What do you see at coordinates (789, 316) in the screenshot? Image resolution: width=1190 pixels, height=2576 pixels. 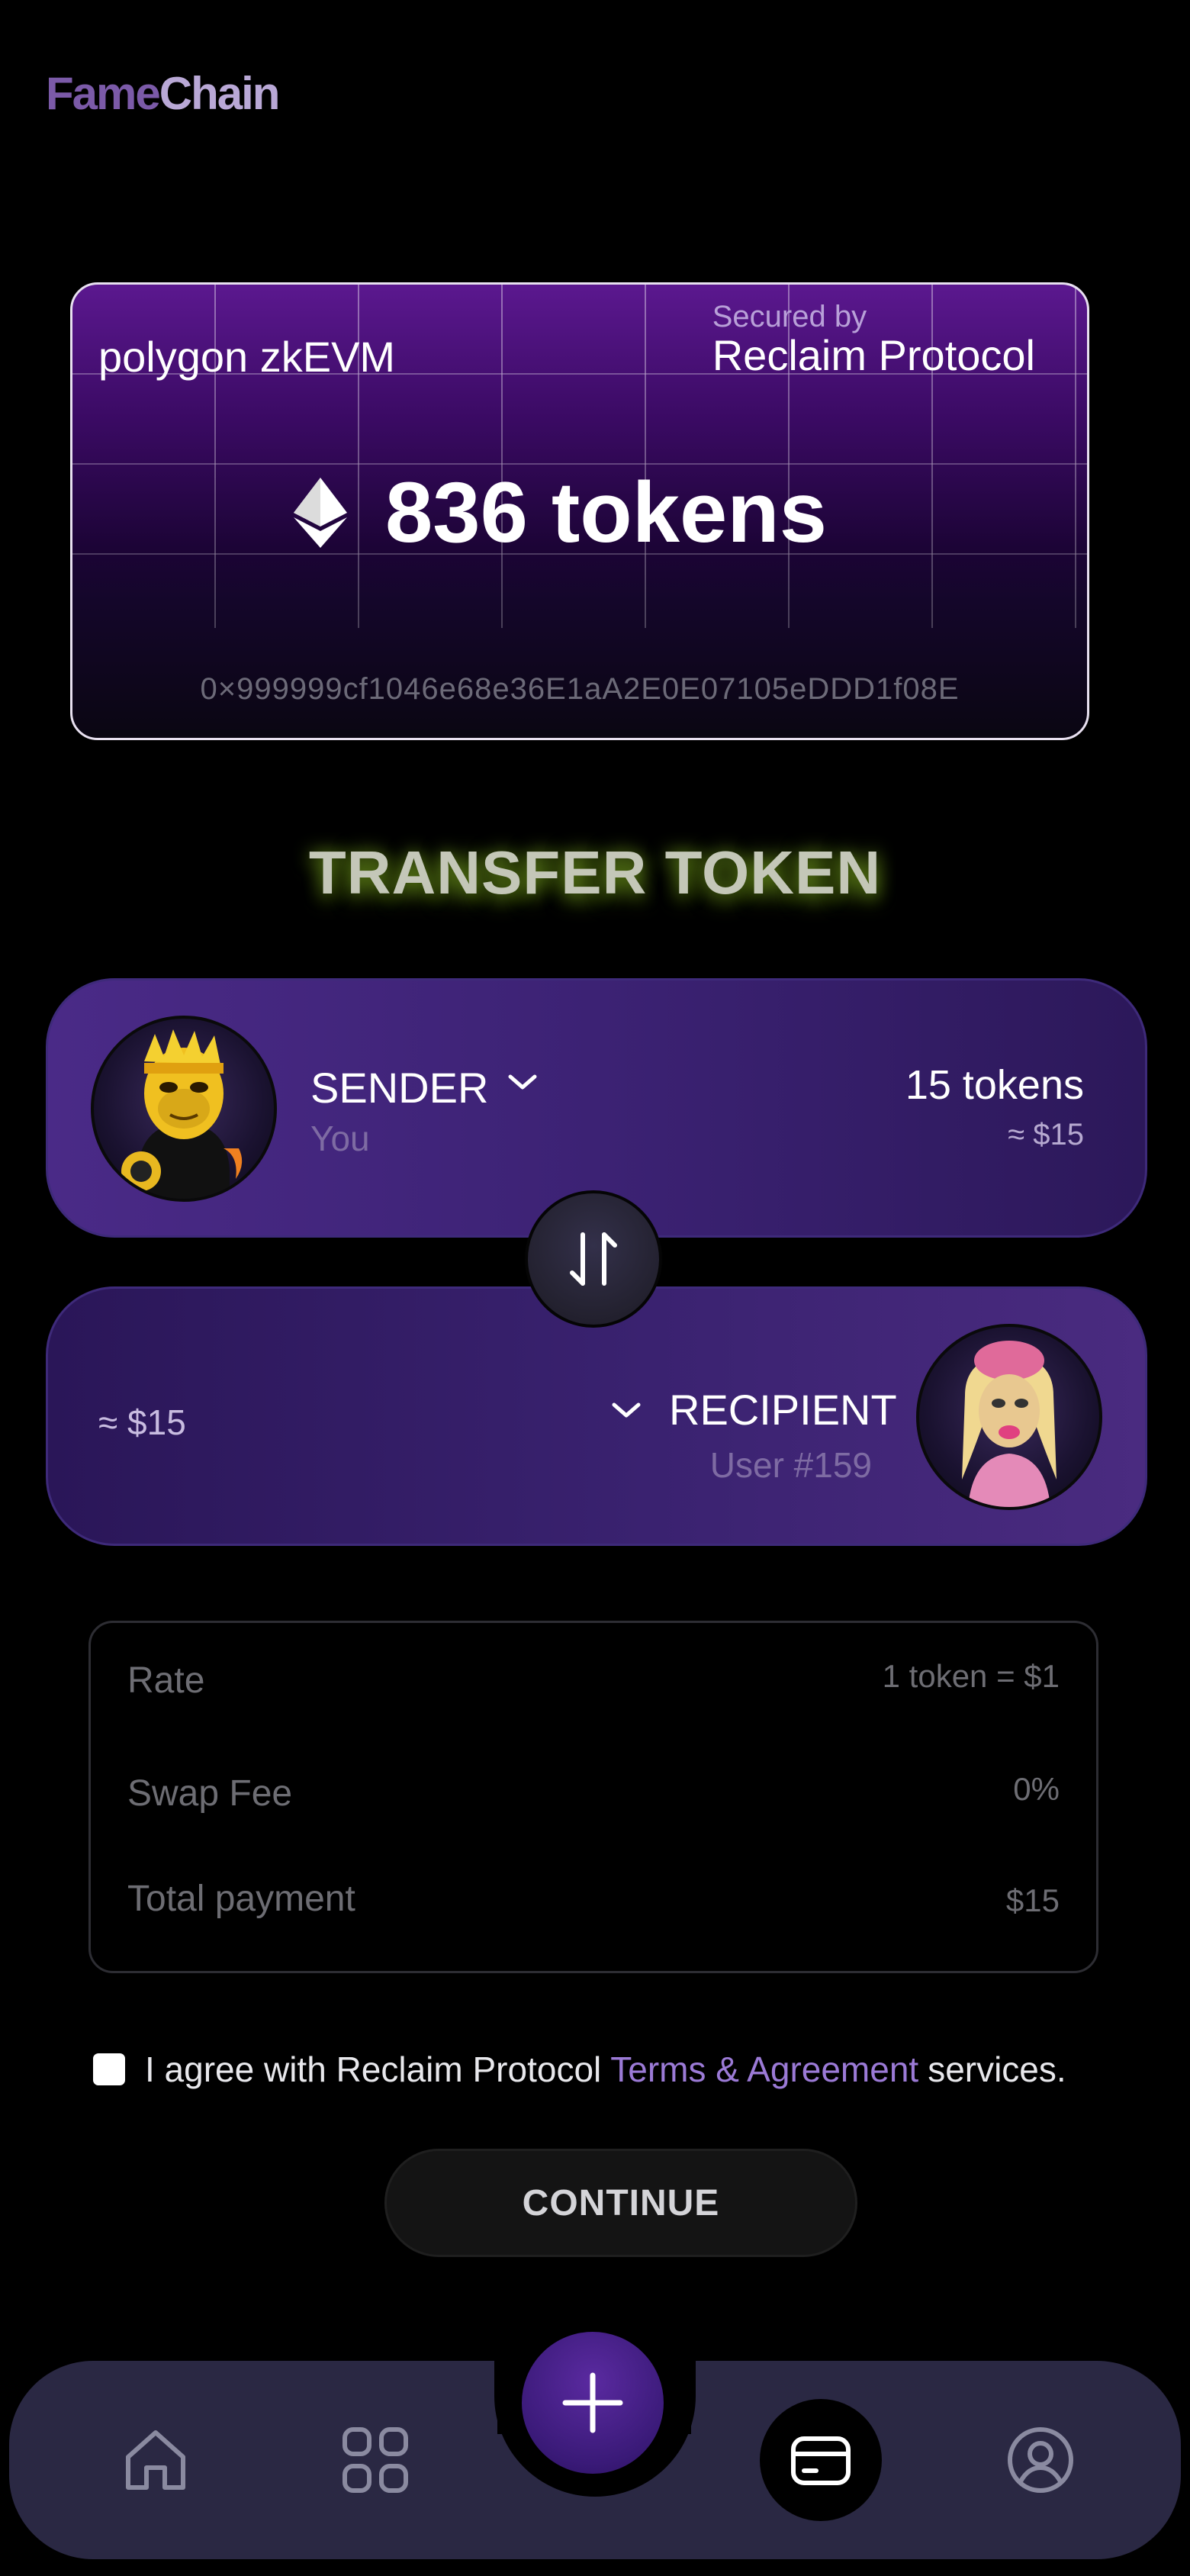 I see `secured-by-label: Secured by` at bounding box center [789, 316].